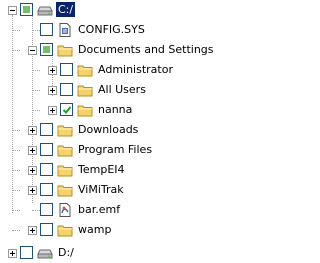  I want to click on tree-node: Program Files, so click(124, 151).